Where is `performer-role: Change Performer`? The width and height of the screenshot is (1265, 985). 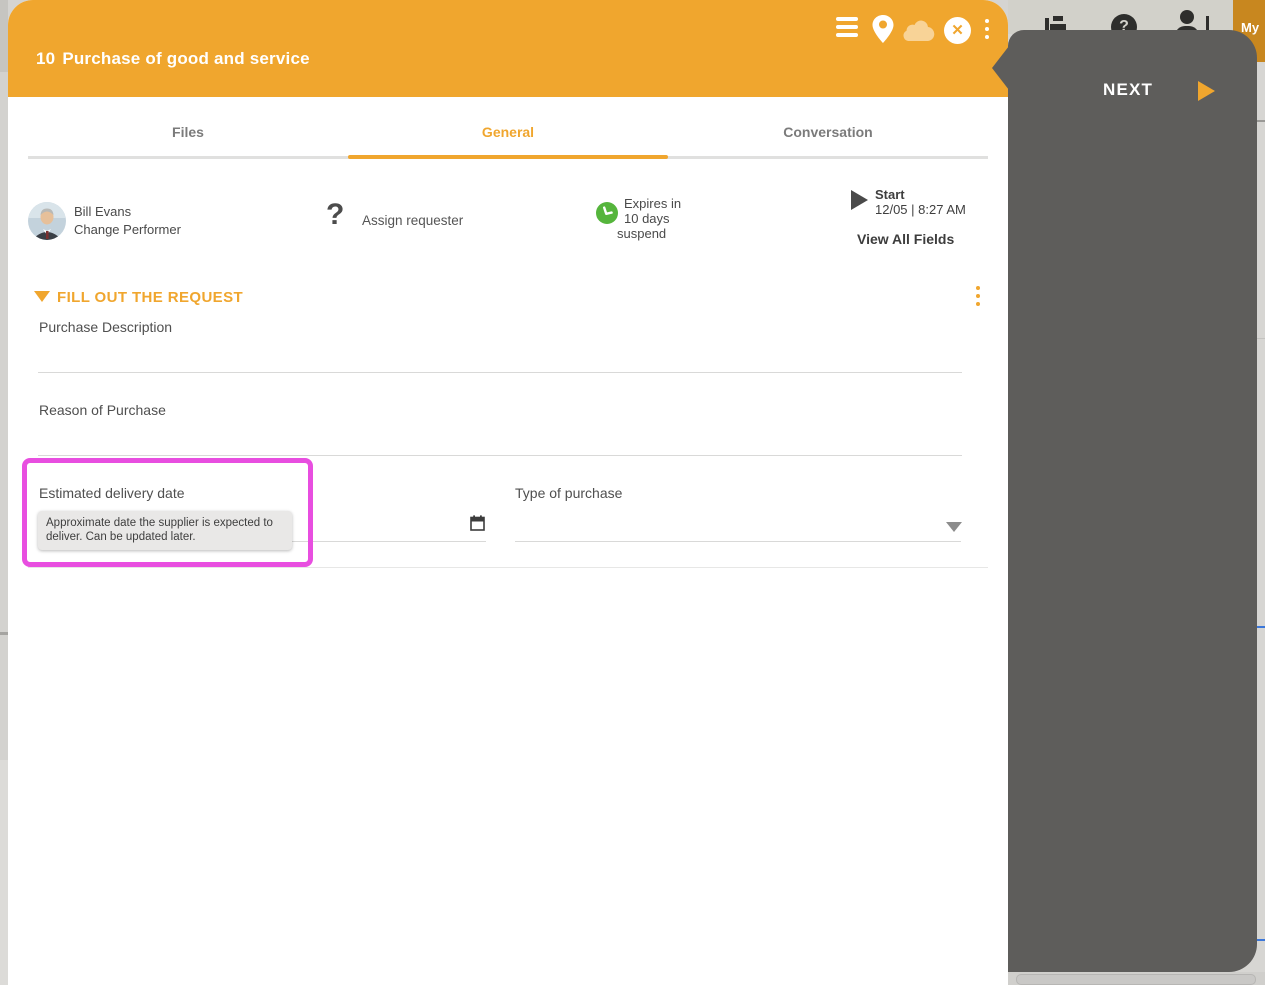
performer-role: Change Performer is located at coordinates (127, 229).